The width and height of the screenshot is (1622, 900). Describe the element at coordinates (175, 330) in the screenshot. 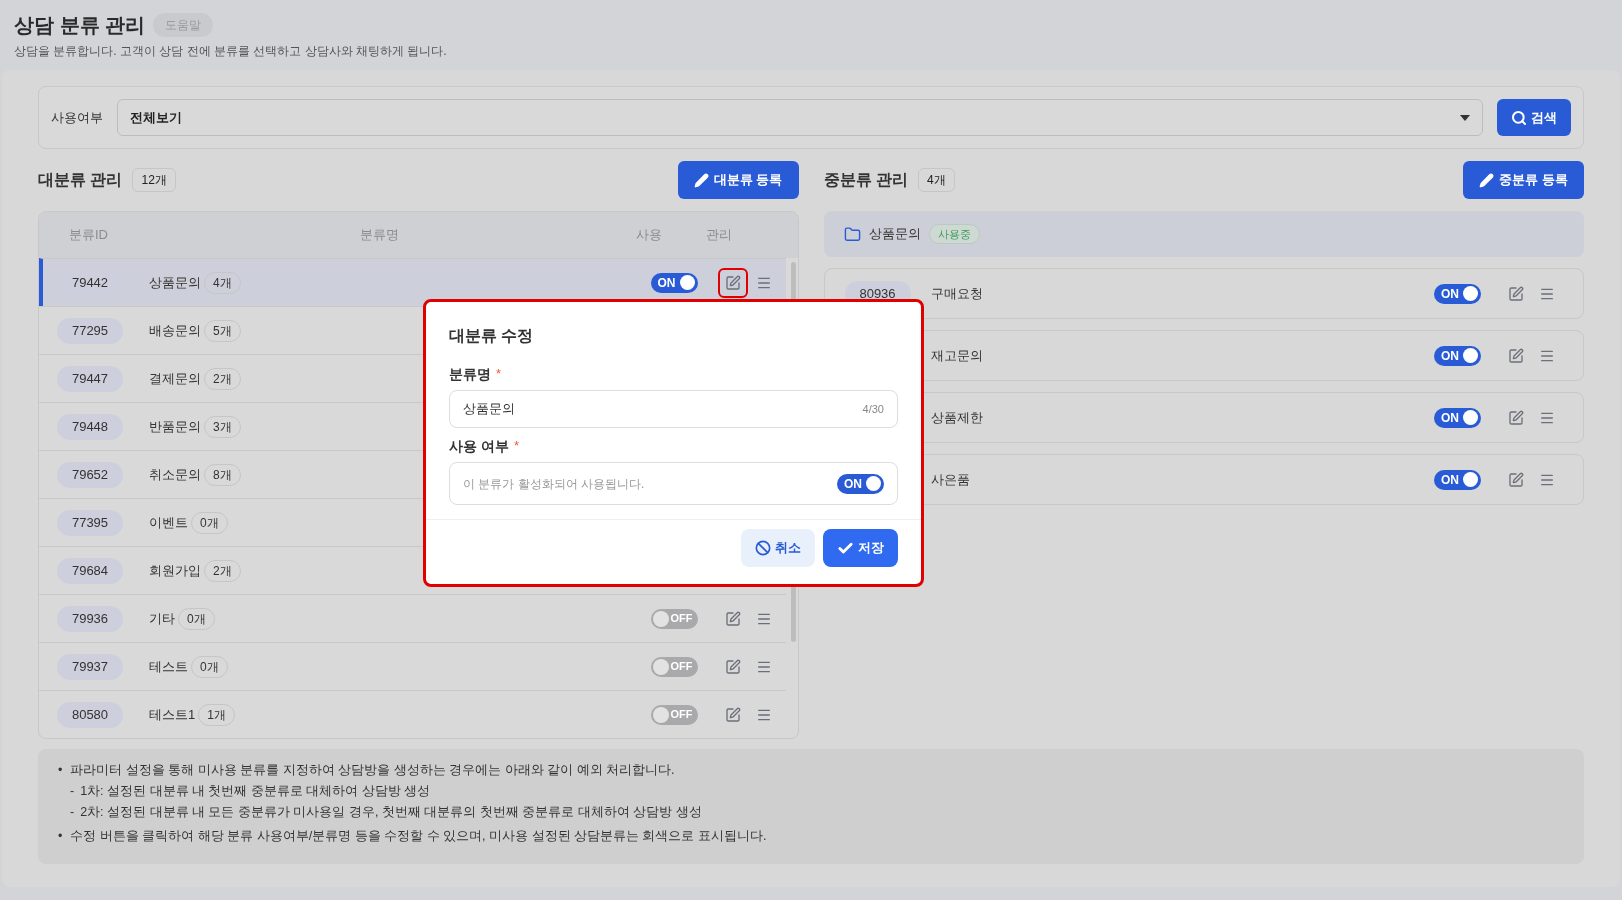

I see `category-name: 배송문의` at that location.